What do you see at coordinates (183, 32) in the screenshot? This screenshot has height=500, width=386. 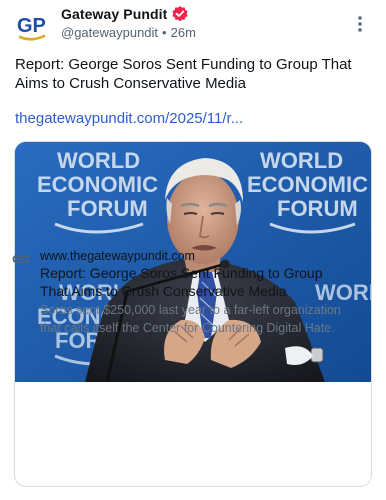 I see `timestamp: 26m` at bounding box center [183, 32].